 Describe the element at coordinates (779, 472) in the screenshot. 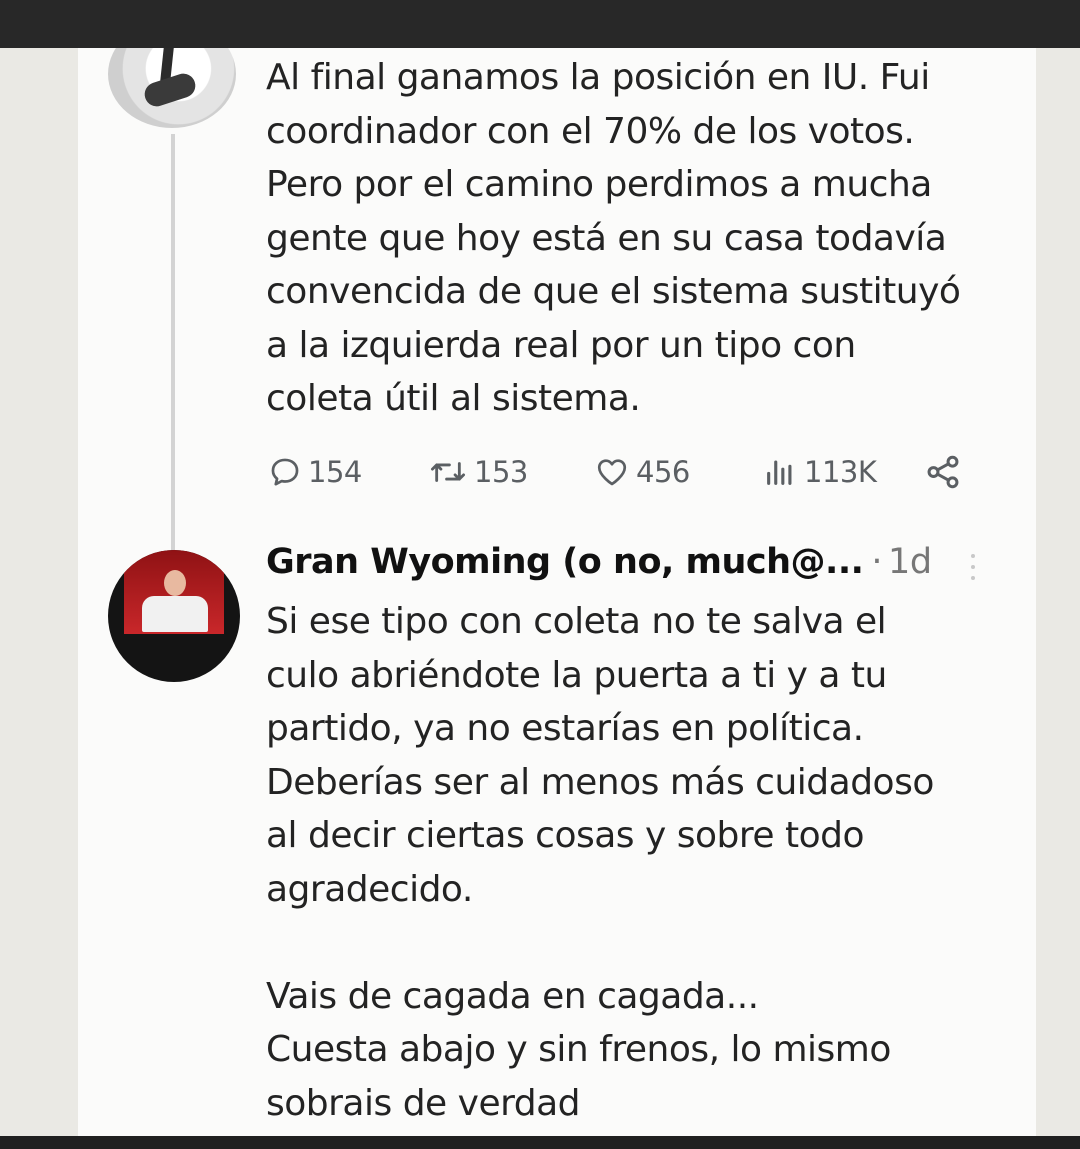

I see `views-icon` at that location.